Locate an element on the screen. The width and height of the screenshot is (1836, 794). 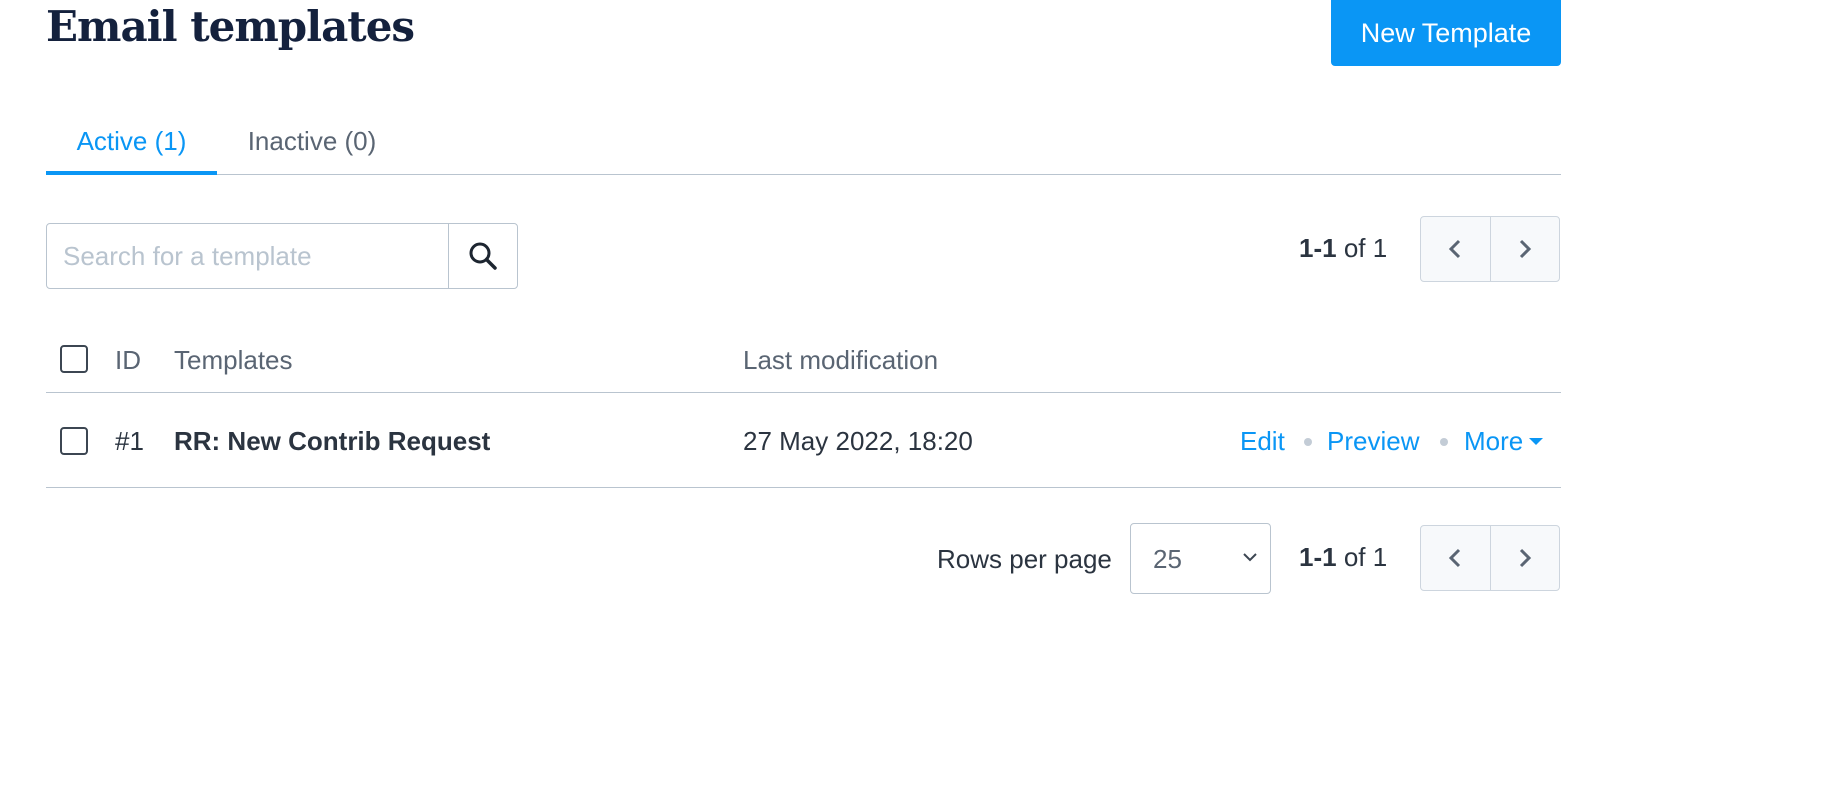
pagination-top is located at coordinates (1490, 249).